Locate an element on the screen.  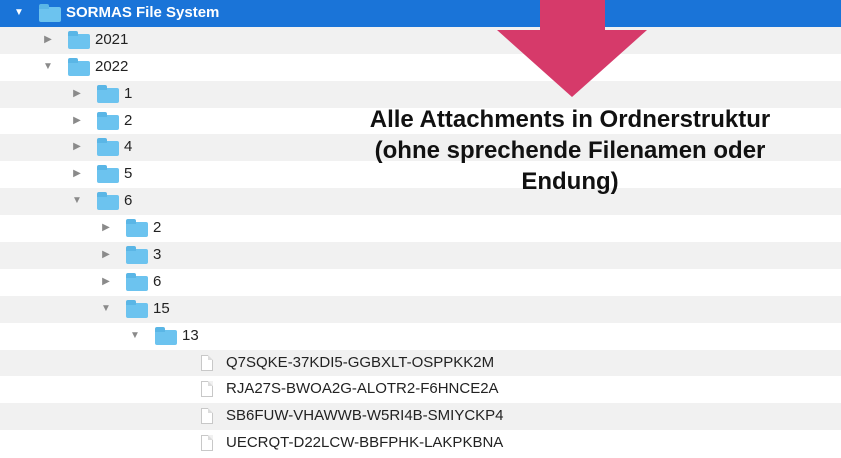
folder-label: 2022 is located at coordinates (112, 66).